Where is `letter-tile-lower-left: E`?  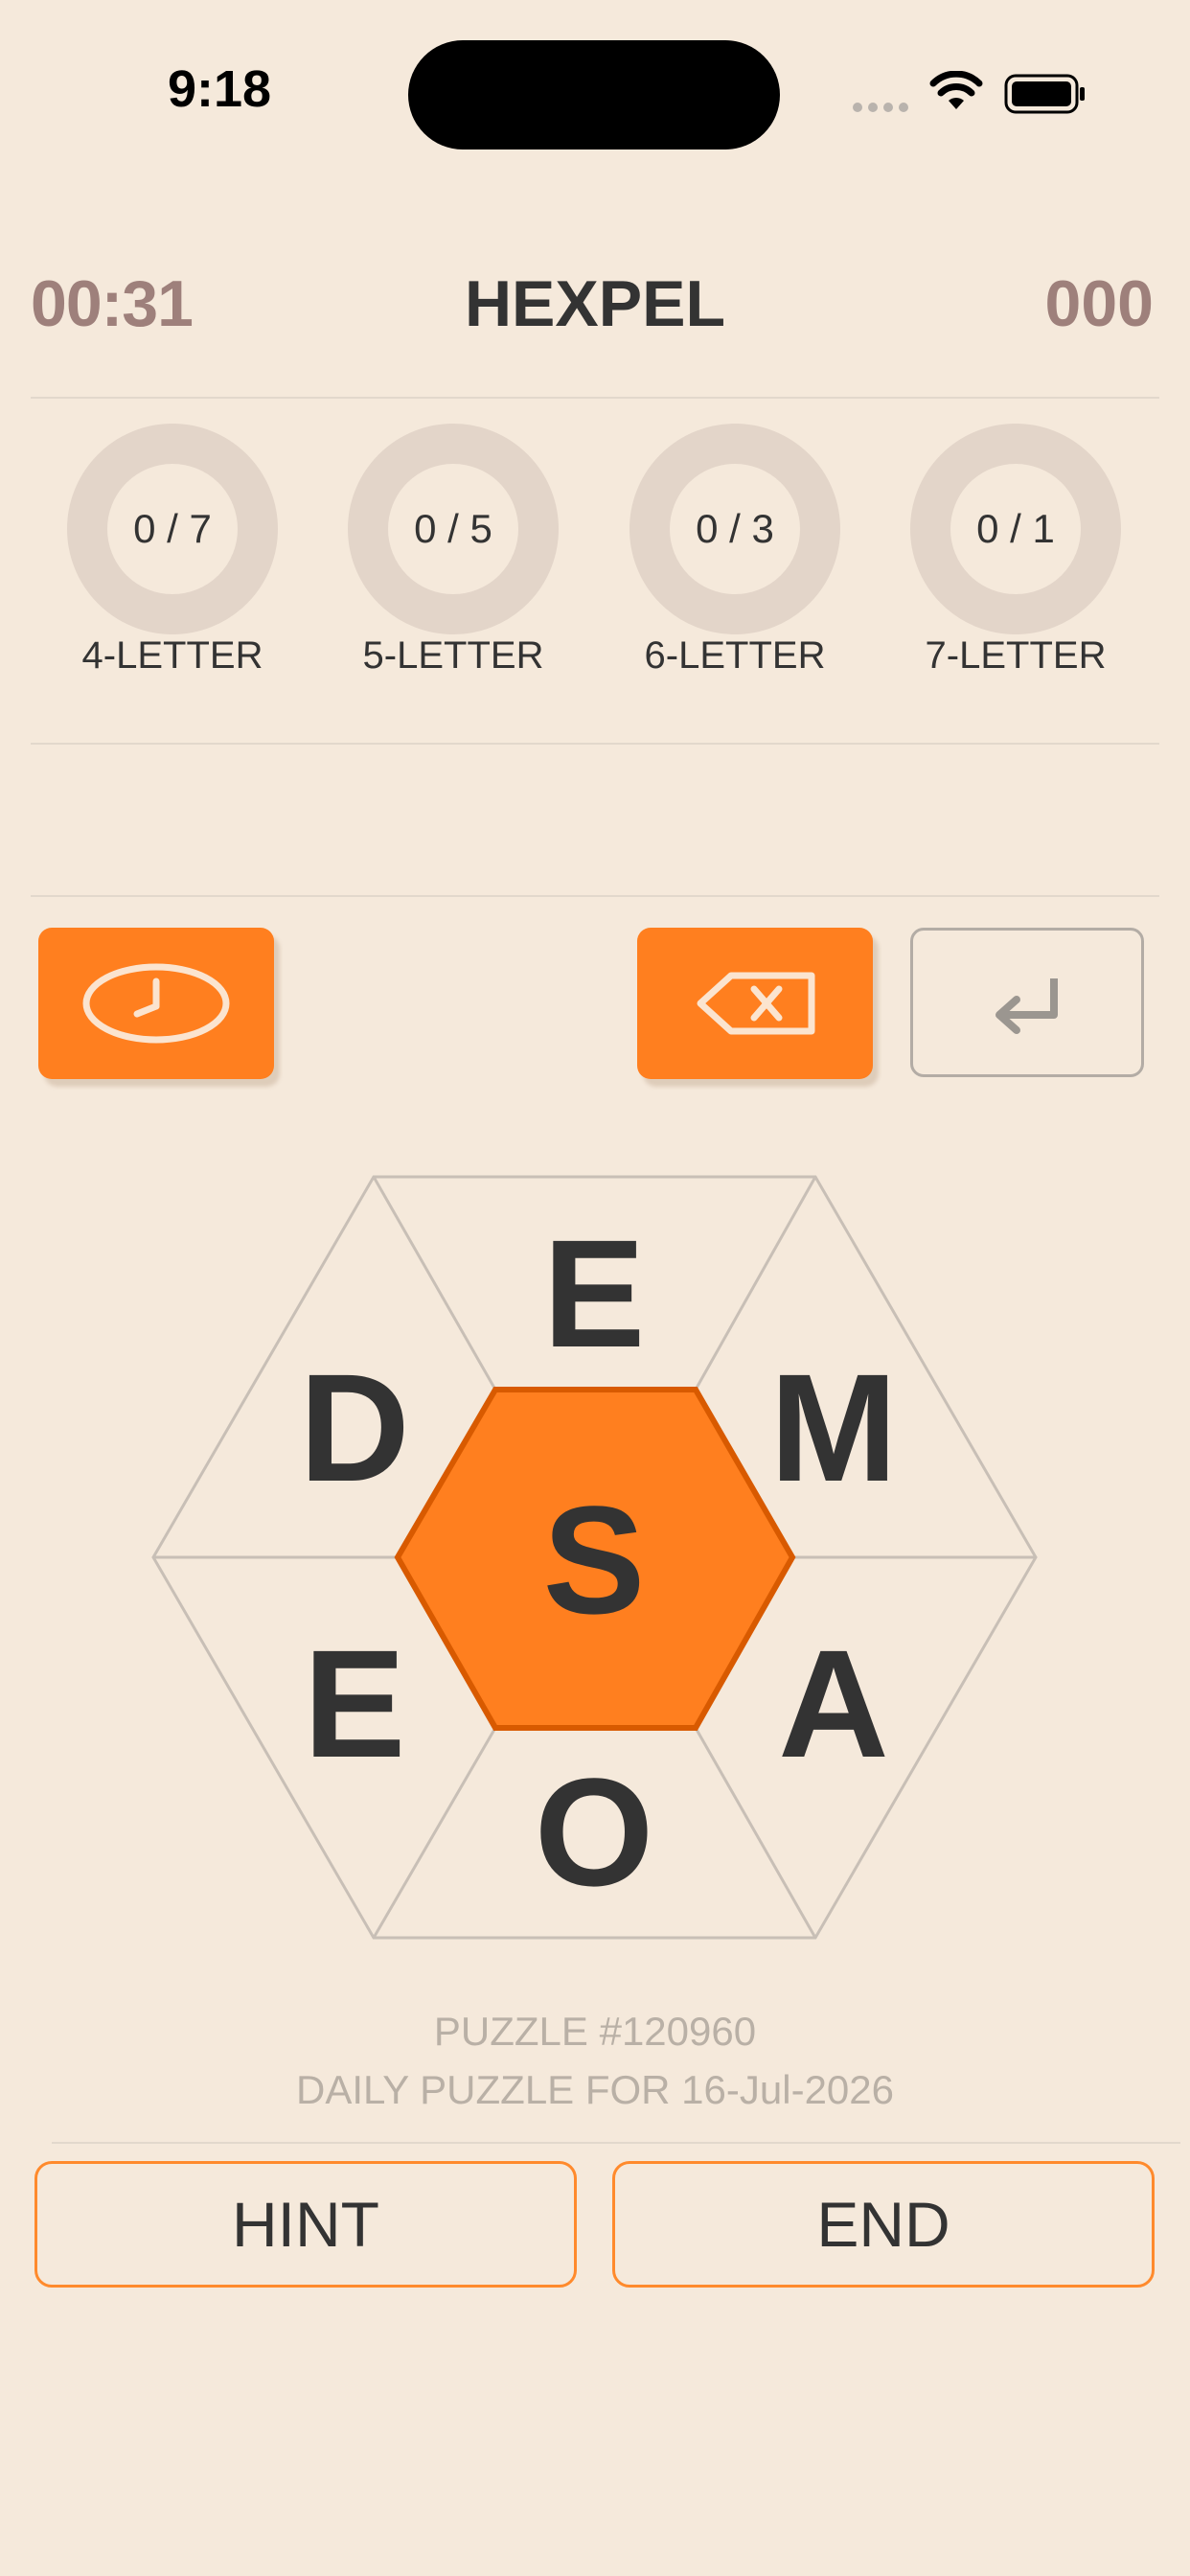 letter-tile-lower-left: E is located at coordinates (355, 1704).